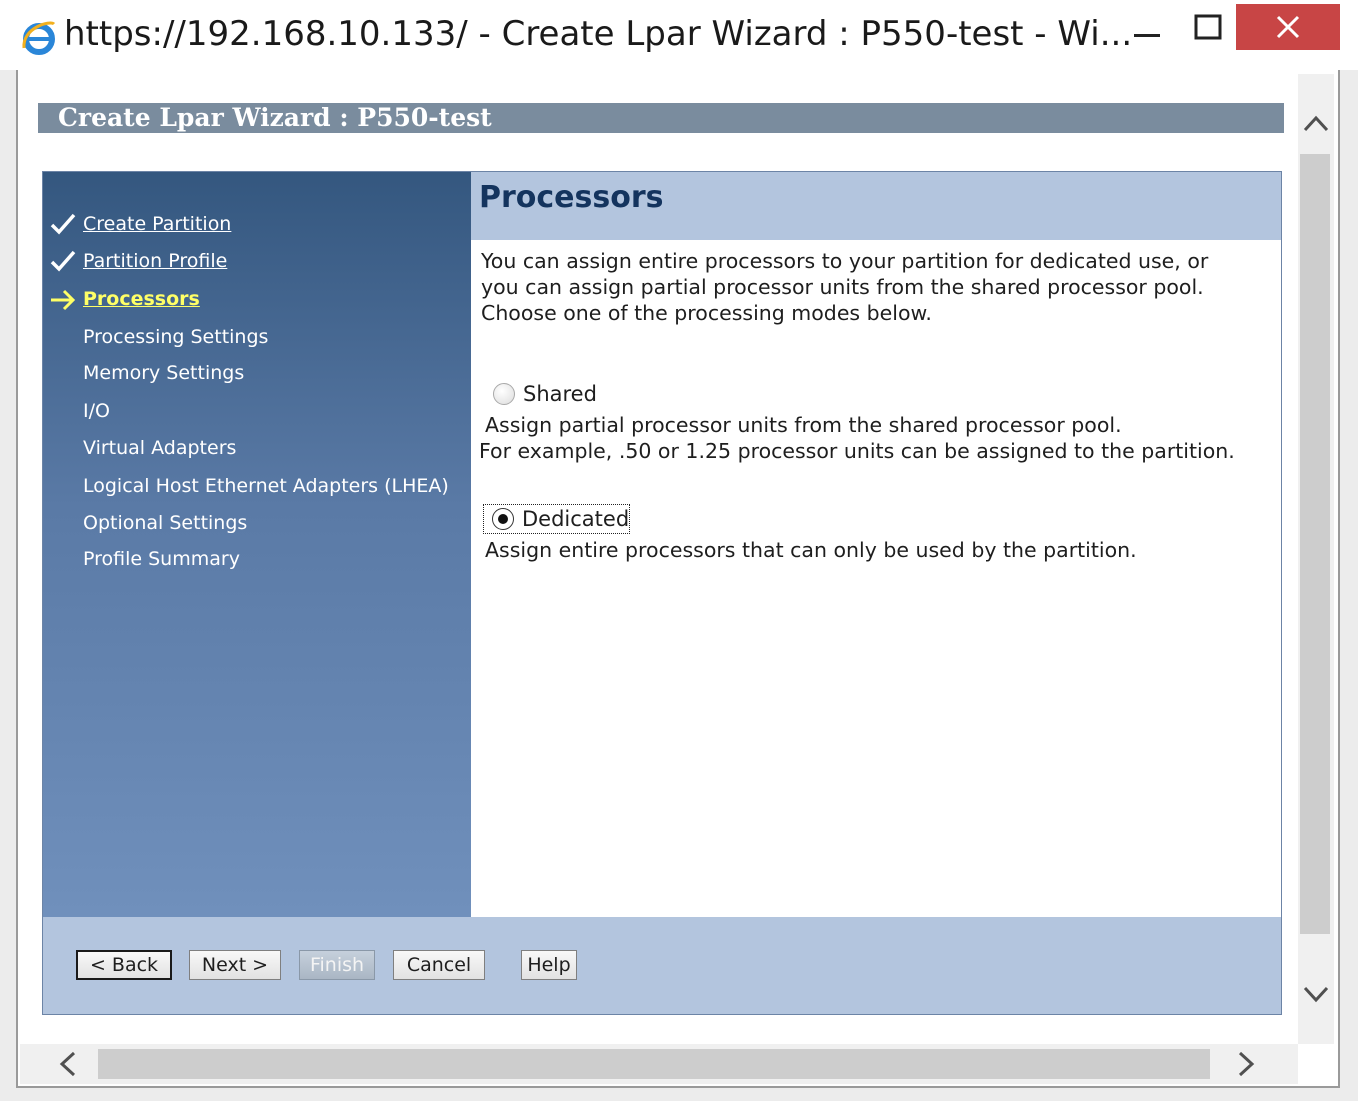 The height and width of the screenshot is (1101, 1358). I want to click on close-icon, so click(1288, 27).